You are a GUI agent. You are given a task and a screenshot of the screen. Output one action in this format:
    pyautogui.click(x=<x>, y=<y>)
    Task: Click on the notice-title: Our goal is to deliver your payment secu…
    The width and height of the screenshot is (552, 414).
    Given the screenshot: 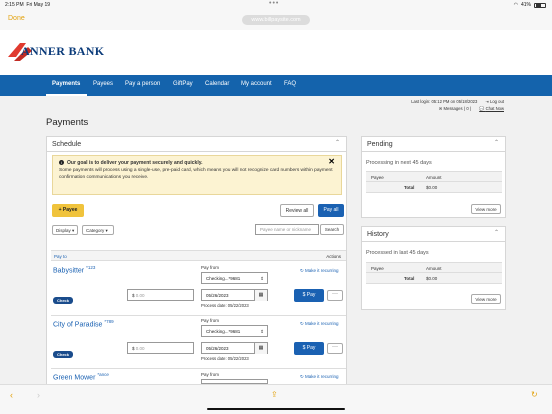 What is the action you would take?
    pyautogui.click(x=135, y=163)
    